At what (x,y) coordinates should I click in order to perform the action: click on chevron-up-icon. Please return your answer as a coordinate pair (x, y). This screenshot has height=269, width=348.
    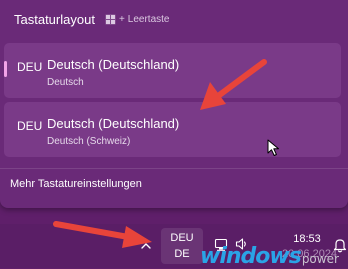
    Looking at the image, I should click on (146, 246).